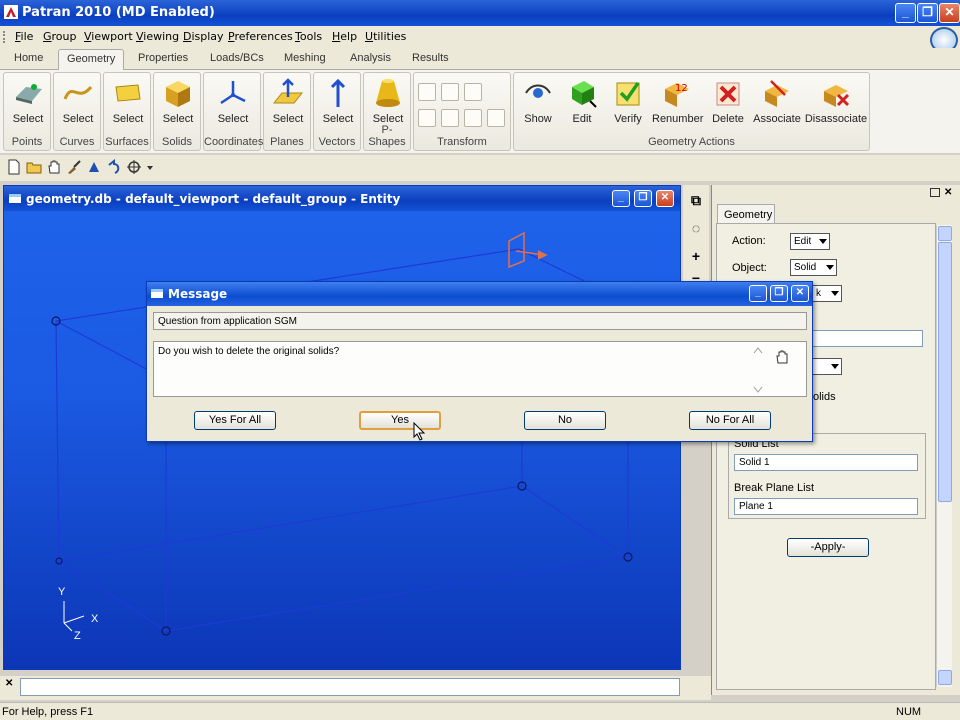  What do you see at coordinates (945, 372) in the screenshot?
I see `scroll-thumb` at bounding box center [945, 372].